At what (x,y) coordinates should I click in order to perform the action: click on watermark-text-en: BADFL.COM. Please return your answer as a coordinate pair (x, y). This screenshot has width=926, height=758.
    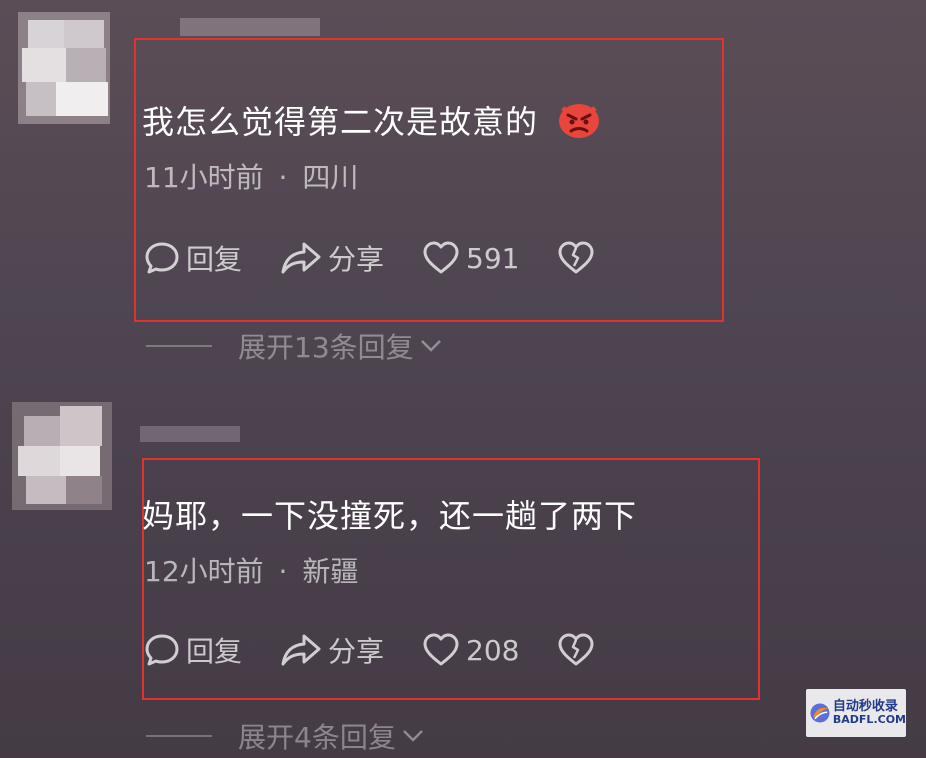
    Looking at the image, I should click on (869, 720).